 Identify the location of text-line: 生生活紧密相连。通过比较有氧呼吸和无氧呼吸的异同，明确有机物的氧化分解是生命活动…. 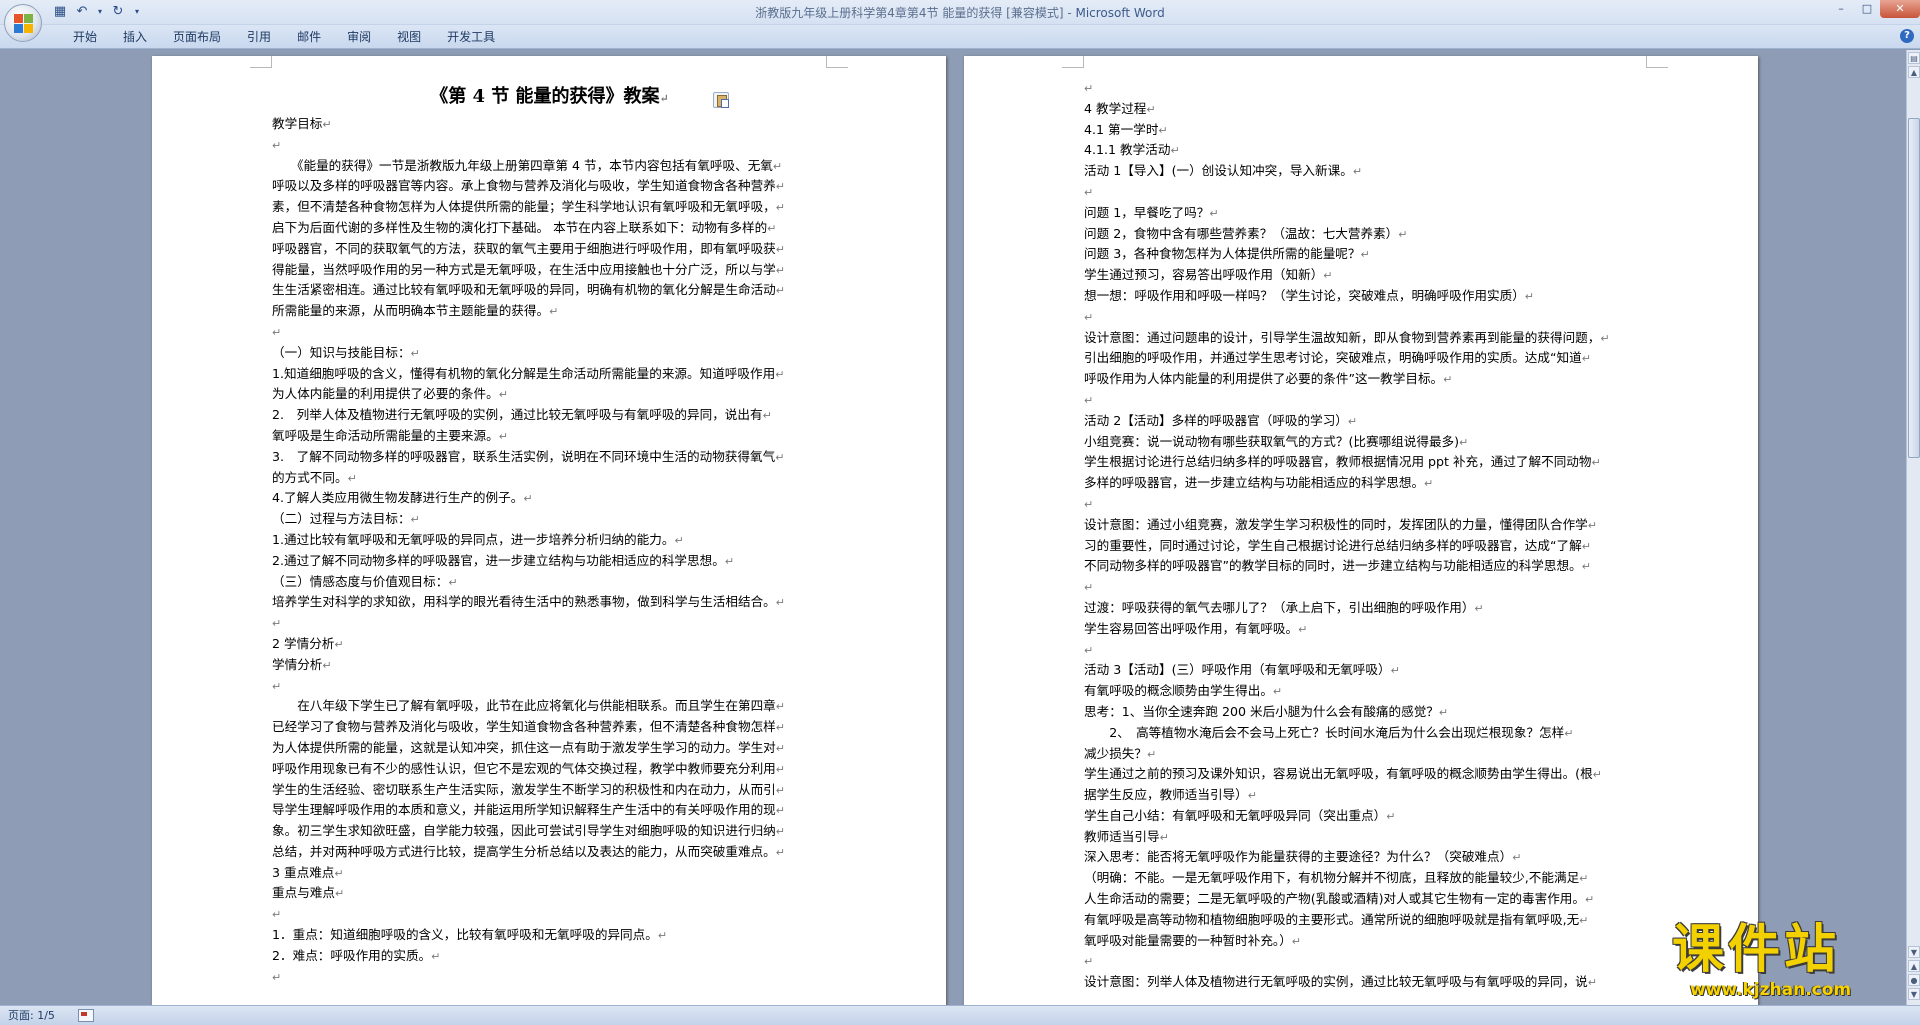
(549, 290).